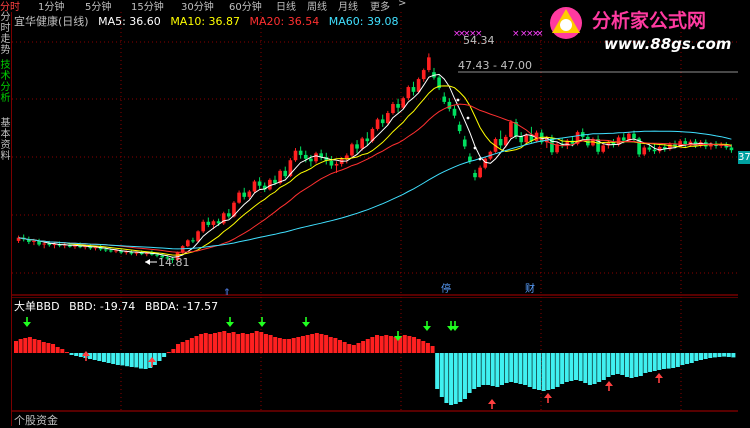 This screenshot has height=428, width=750. What do you see at coordinates (181, 306) in the screenshot?
I see `bbda-value: BBDA: -17.57` at bounding box center [181, 306].